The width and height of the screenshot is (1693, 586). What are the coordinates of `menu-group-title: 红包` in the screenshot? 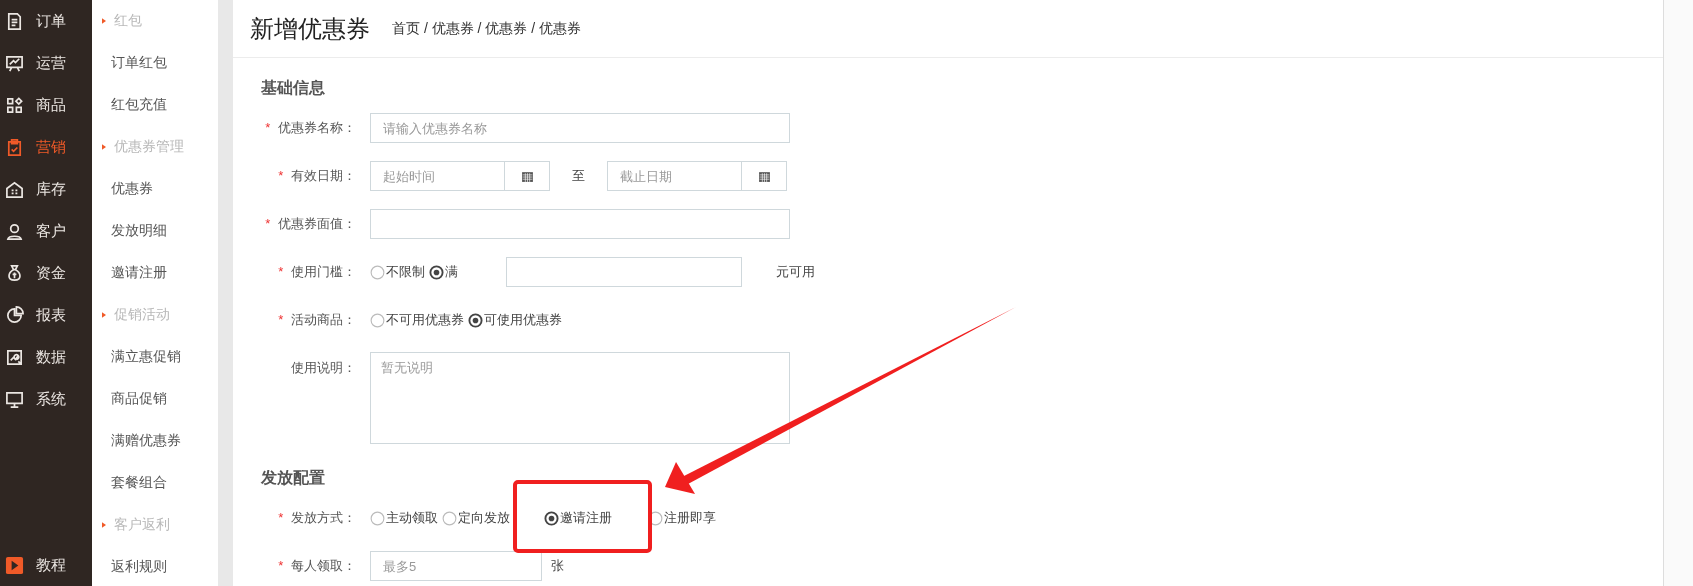 It's located at (128, 21).